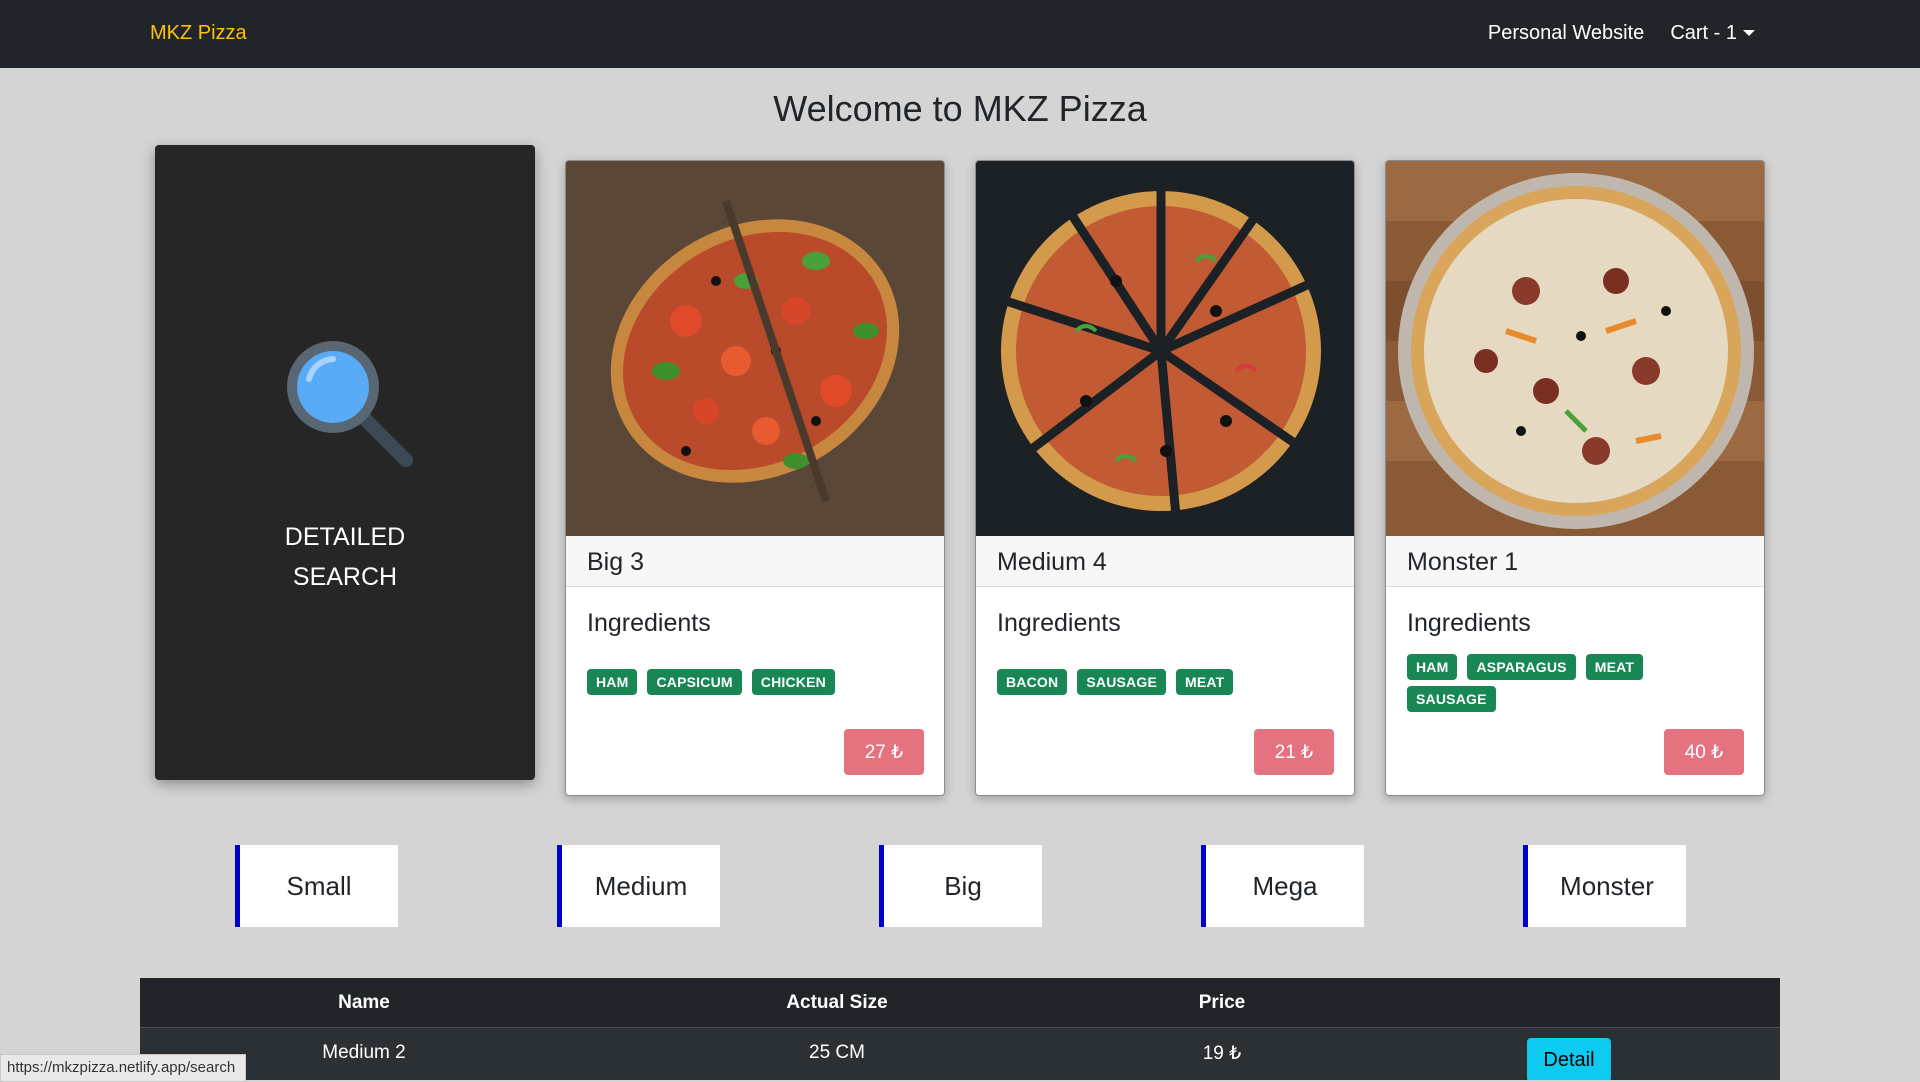  Describe the element at coordinates (1604, 886) in the screenshot. I see `size-filter-monster: Monster` at that location.